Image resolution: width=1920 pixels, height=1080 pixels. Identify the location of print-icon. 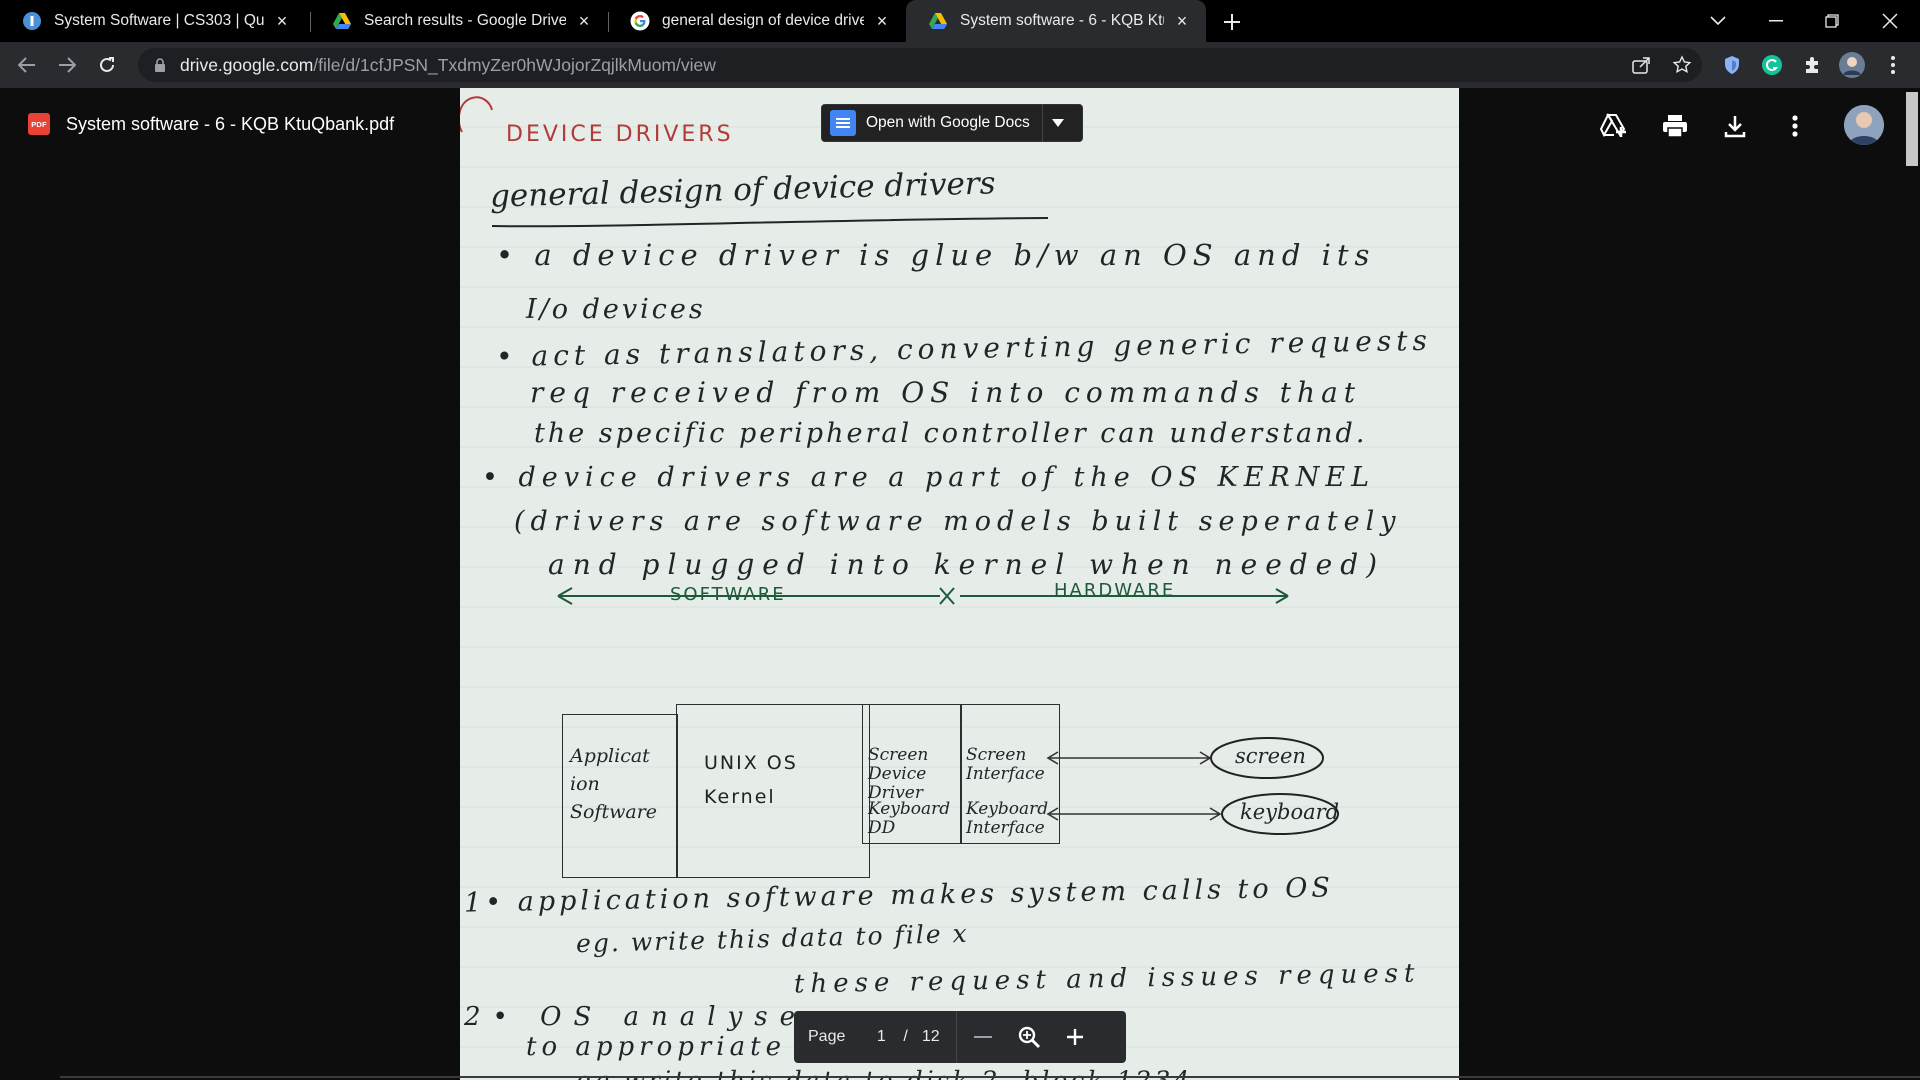
(1675, 126).